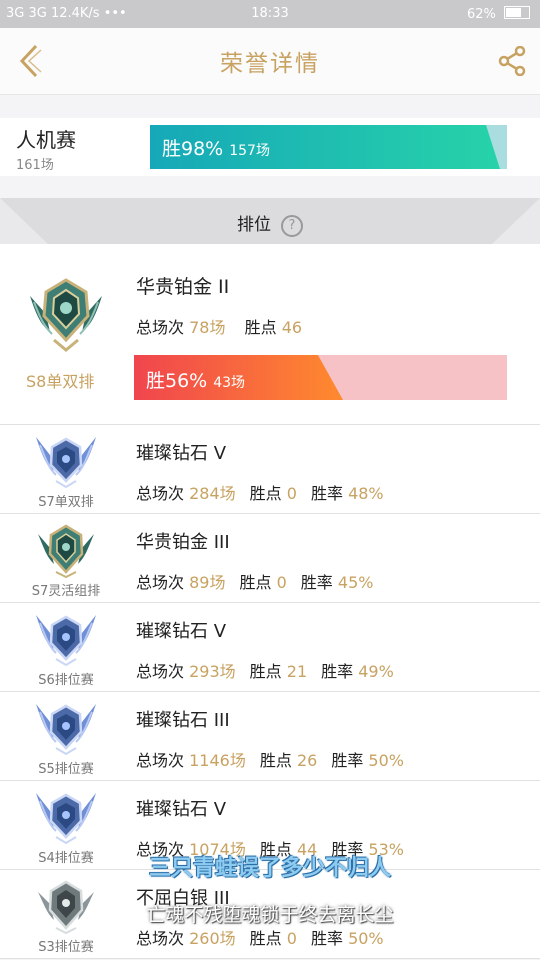  I want to click on season-stats: 总场次 284场 胜点 0 胜率 48%, so click(260, 492).